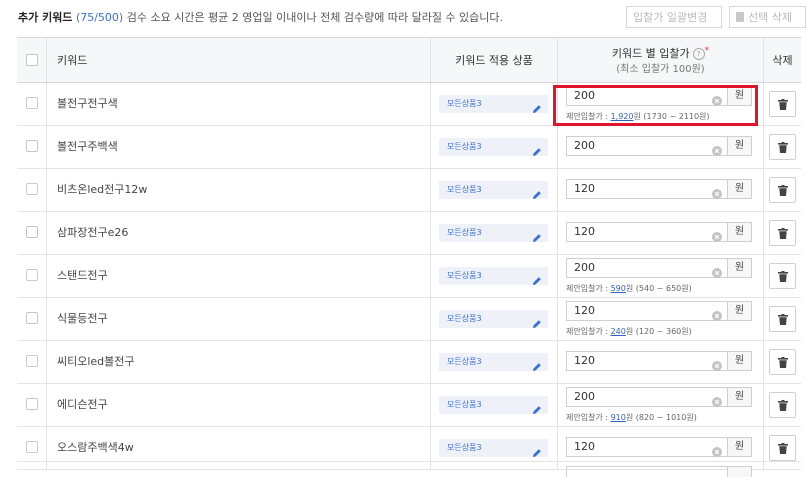 Image resolution: width=806 pixels, height=477 pixels. Describe the element at coordinates (584, 267) in the screenshot. I see `bid-value: 200` at that location.